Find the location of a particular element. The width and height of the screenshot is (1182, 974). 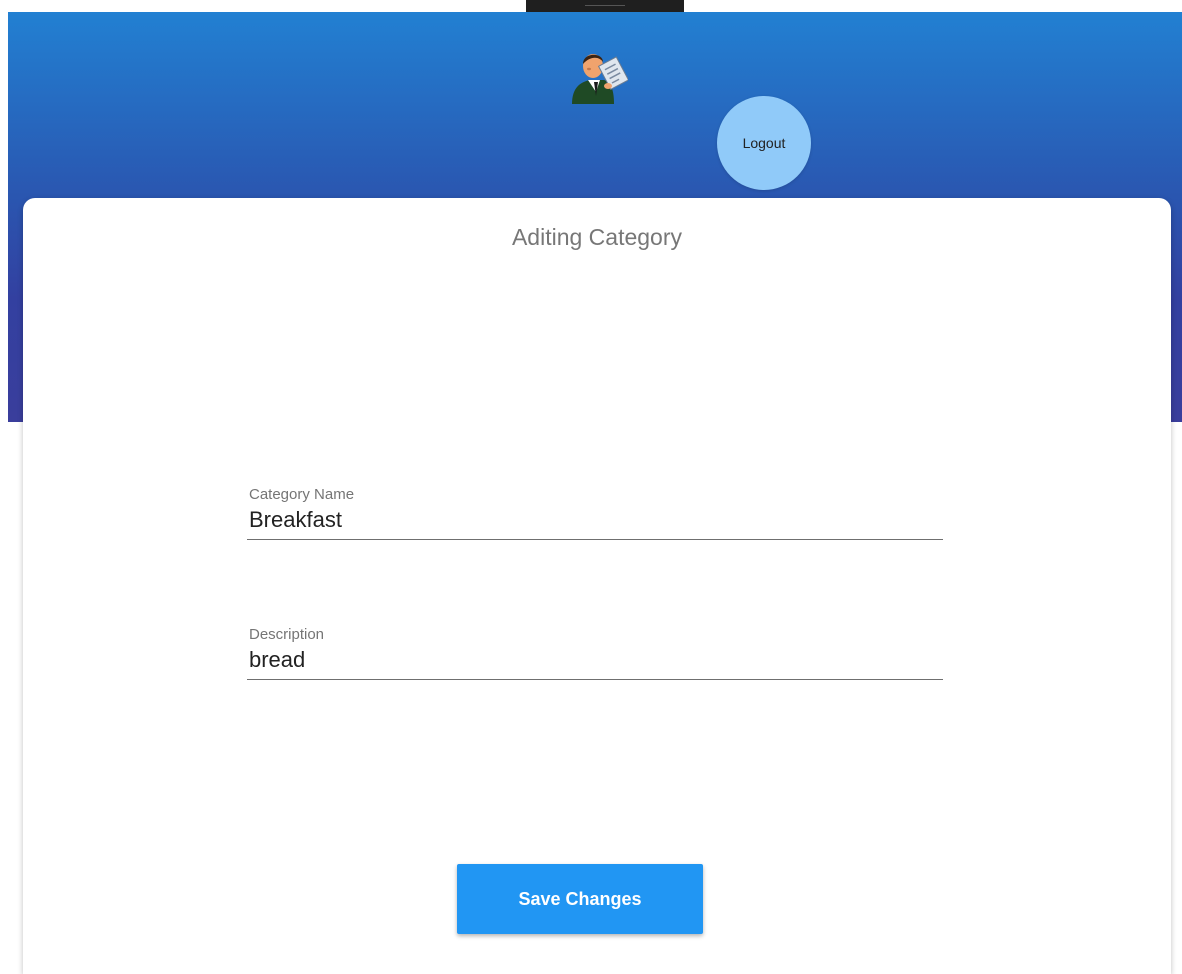

description-input is located at coordinates (595, 662).